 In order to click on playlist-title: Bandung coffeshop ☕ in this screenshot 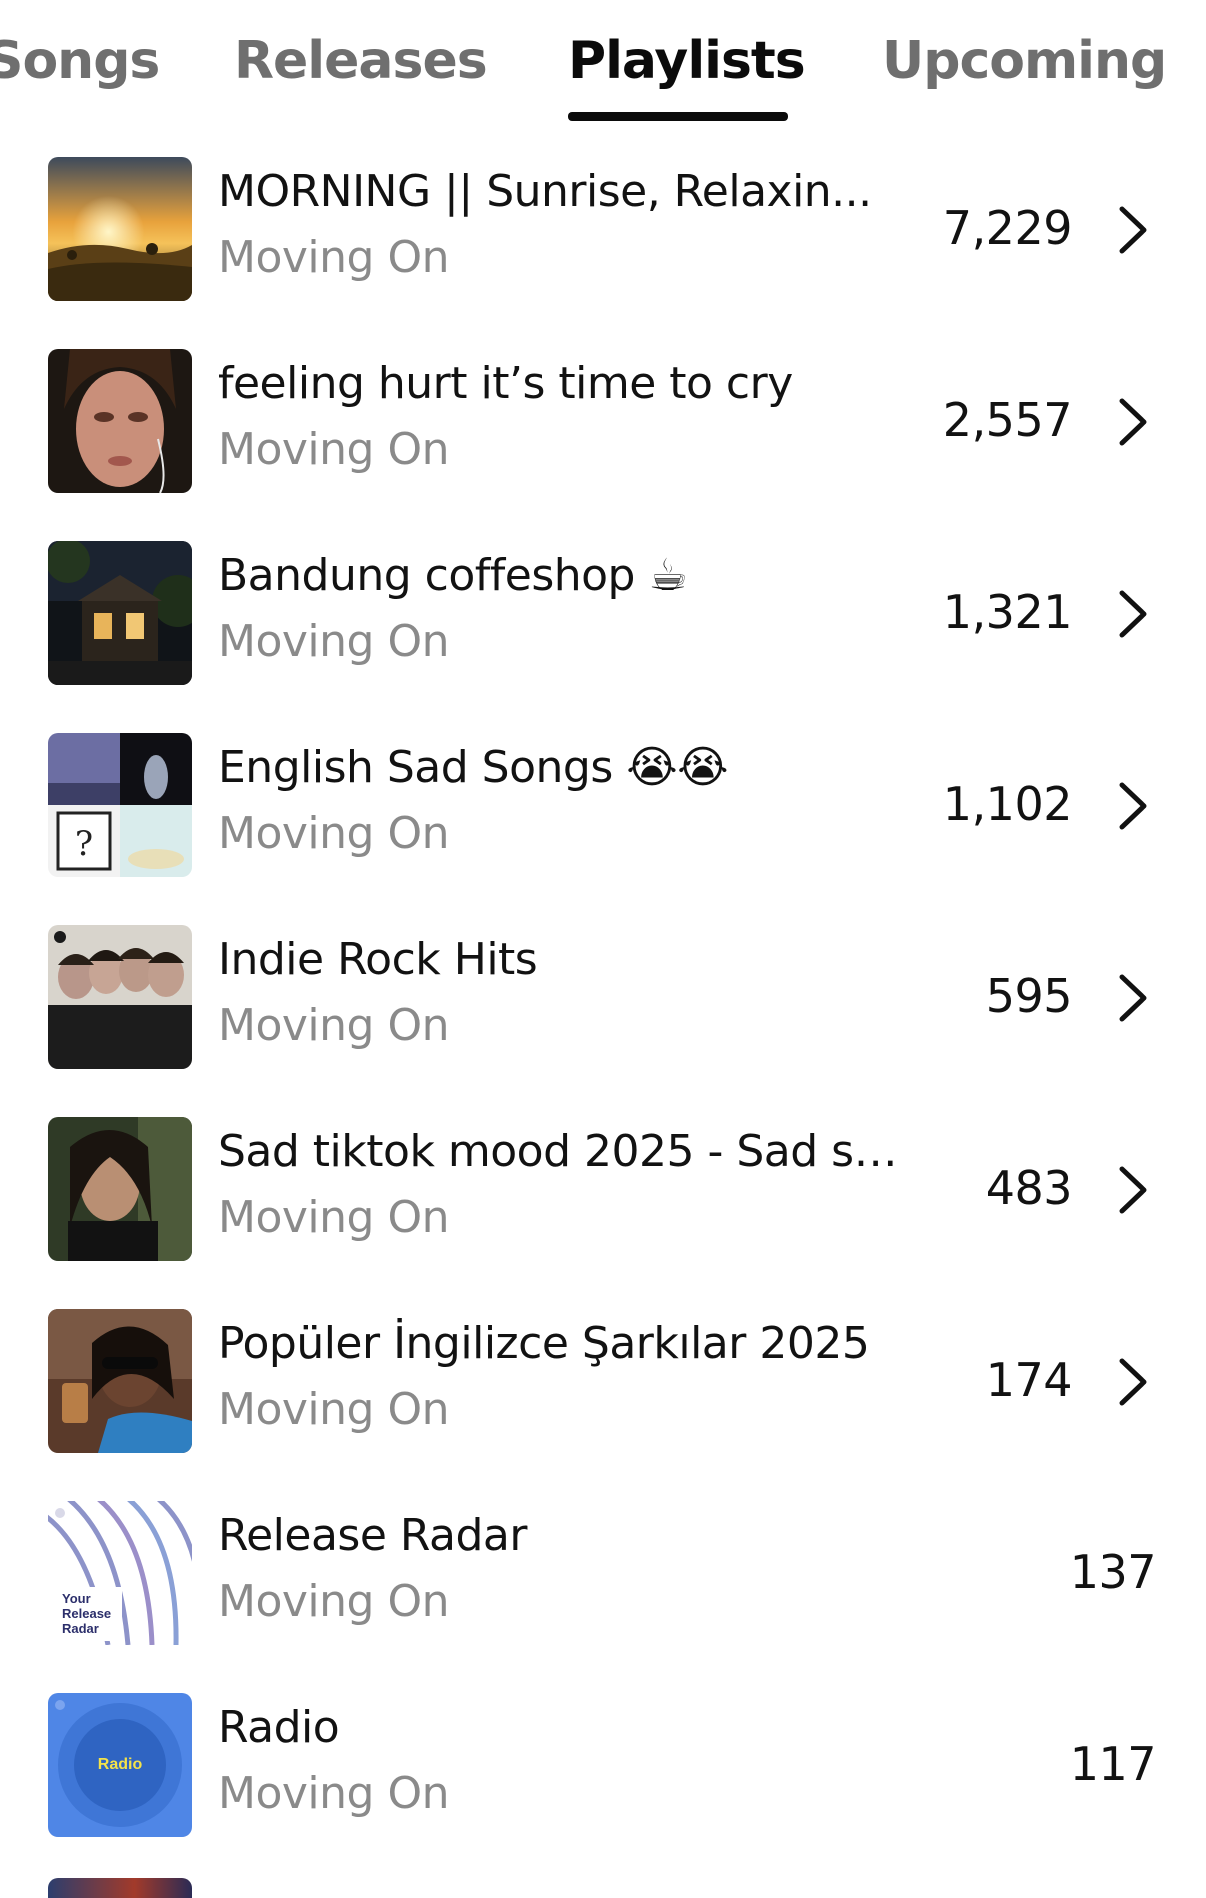, I will do `click(453, 575)`.